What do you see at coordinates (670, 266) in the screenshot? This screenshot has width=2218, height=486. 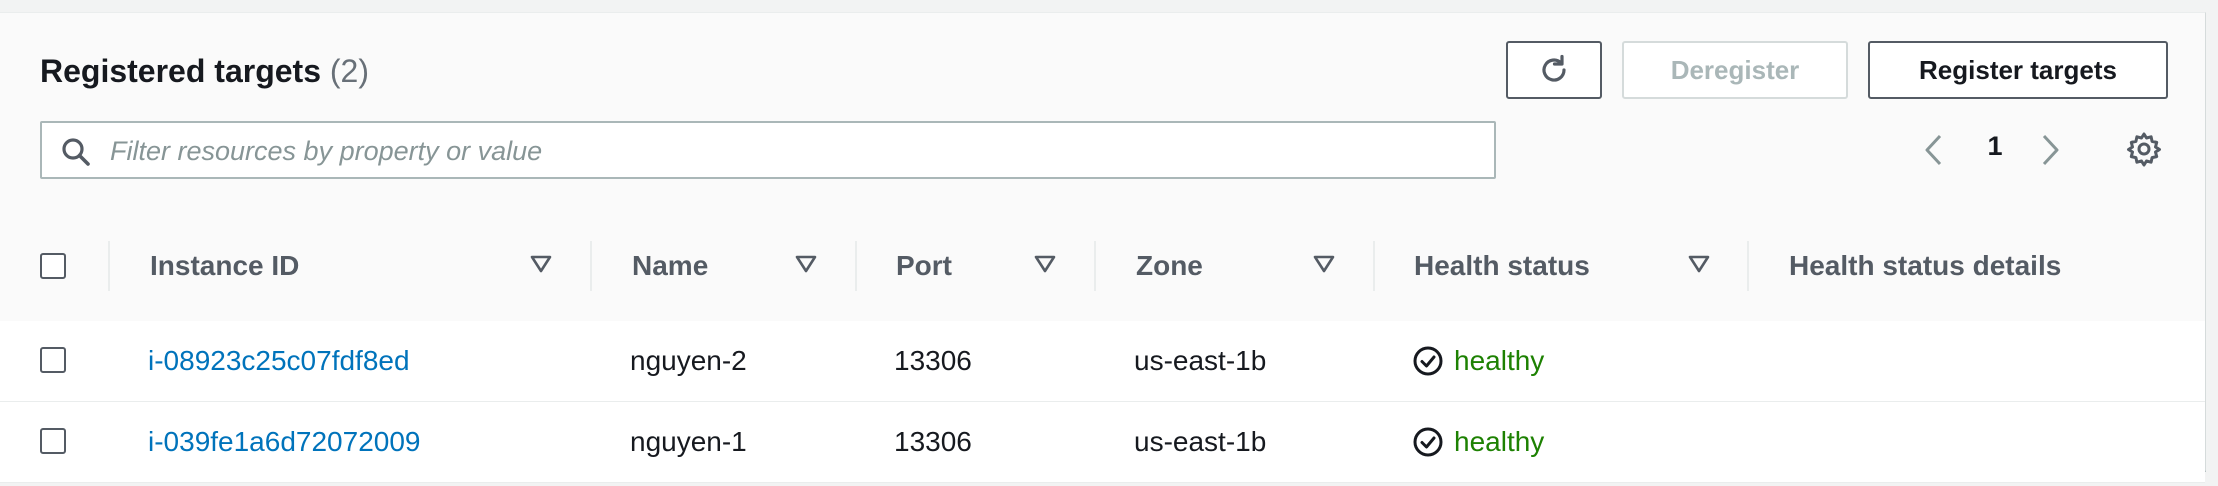 I see `column-header-name: Name` at bounding box center [670, 266].